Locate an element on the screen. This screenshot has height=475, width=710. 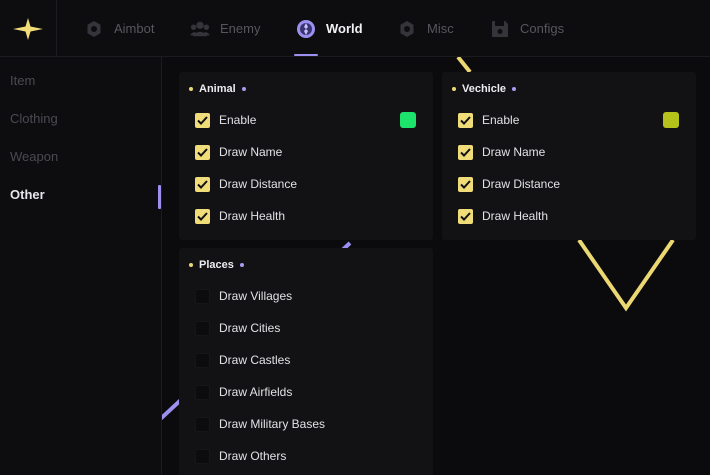
tab-label: Configs is located at coordinates (542, 28).